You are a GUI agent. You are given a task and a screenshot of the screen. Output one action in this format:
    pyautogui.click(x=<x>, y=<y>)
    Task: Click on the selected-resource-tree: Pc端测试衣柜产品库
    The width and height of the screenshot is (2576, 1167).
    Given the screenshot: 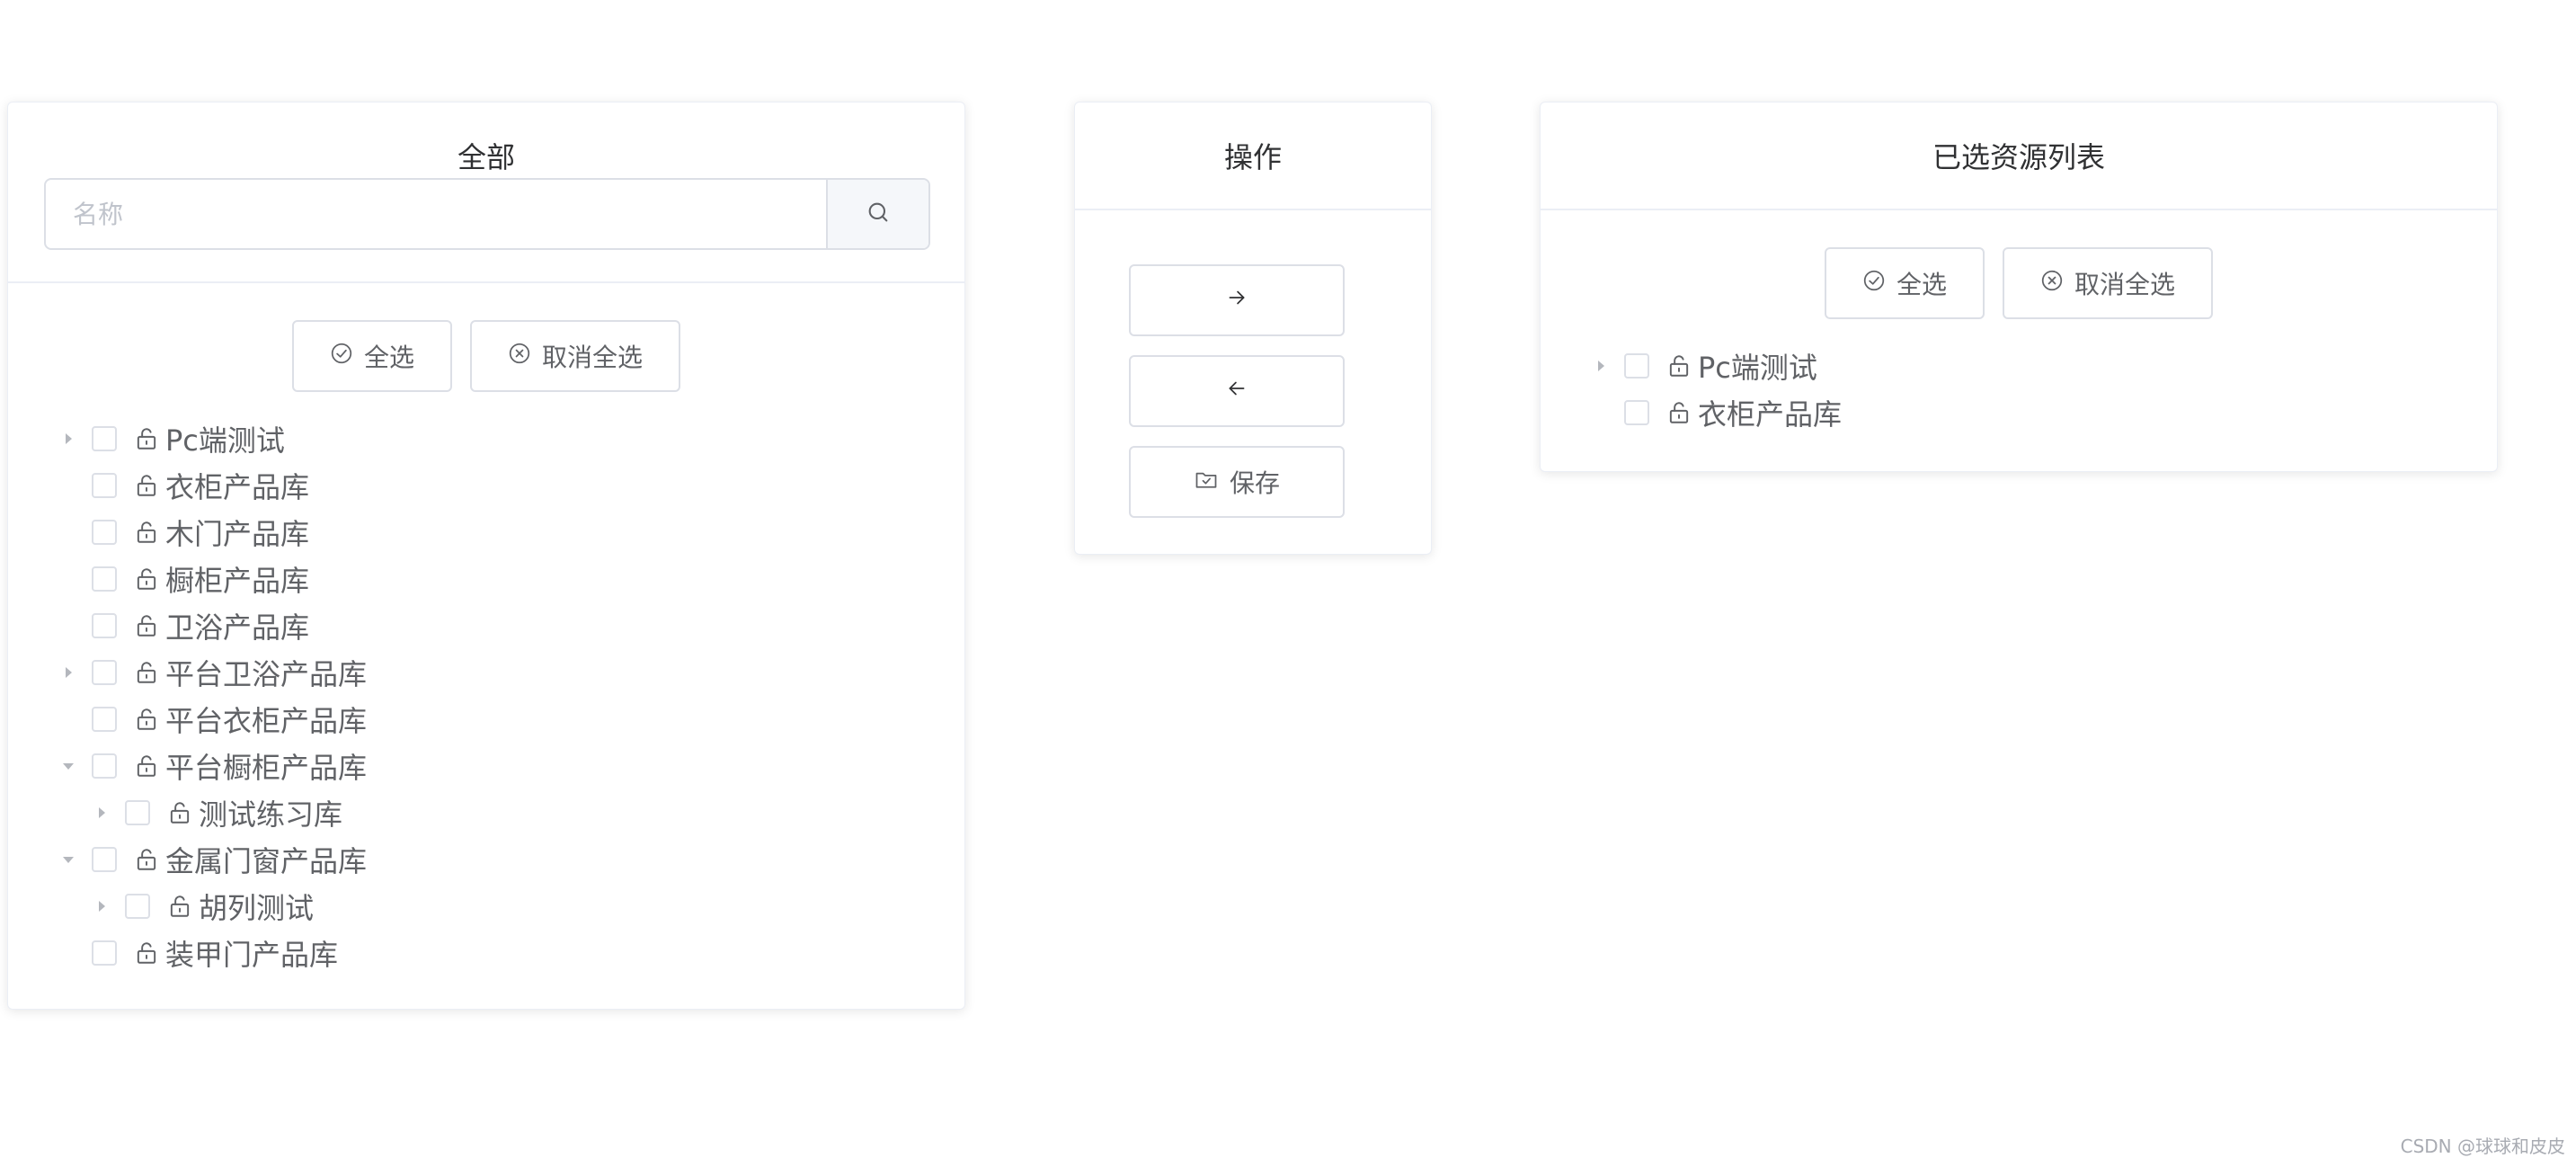 What is the action you would take?
    pyautogui.click(x=2019, y=286)
    